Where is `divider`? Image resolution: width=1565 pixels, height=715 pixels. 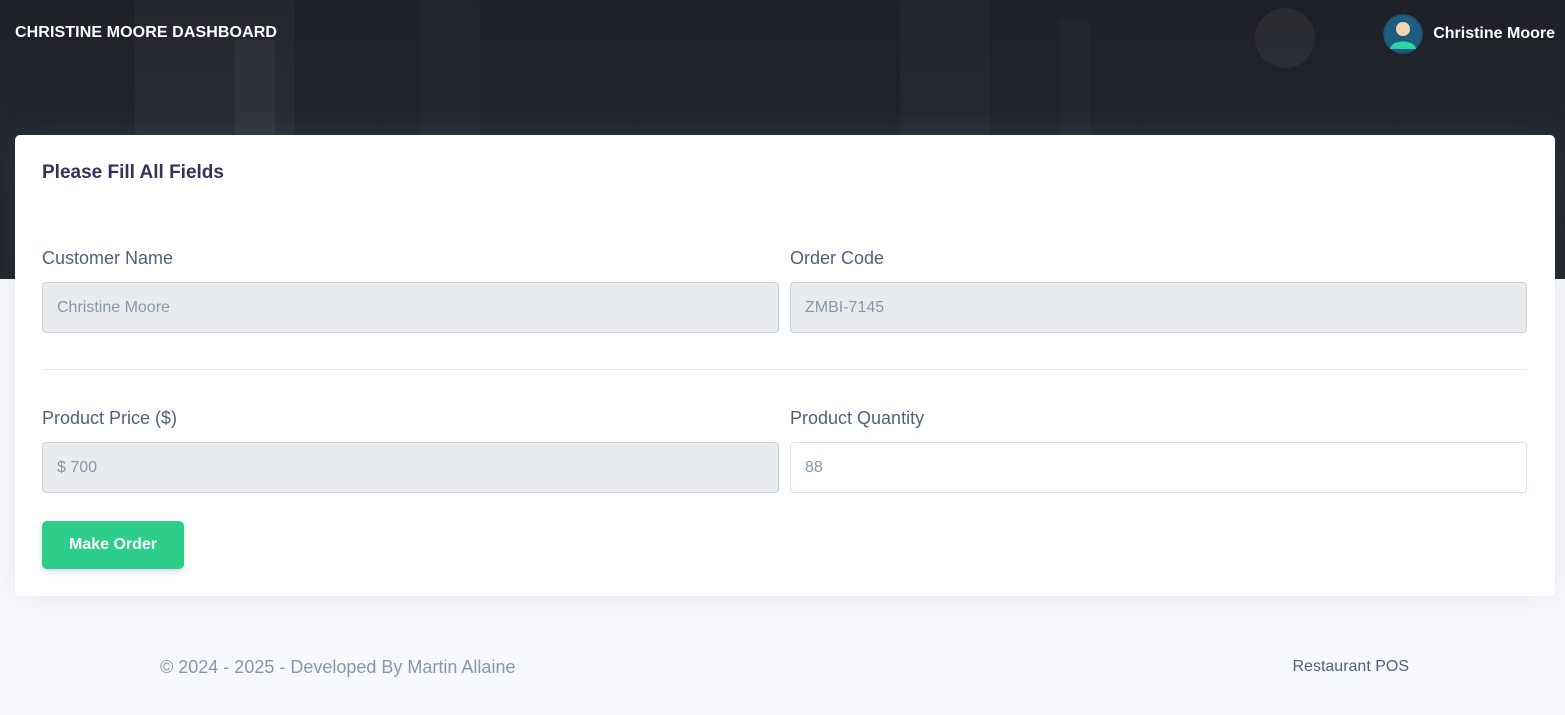
divider is located at coordinates (784, 369).